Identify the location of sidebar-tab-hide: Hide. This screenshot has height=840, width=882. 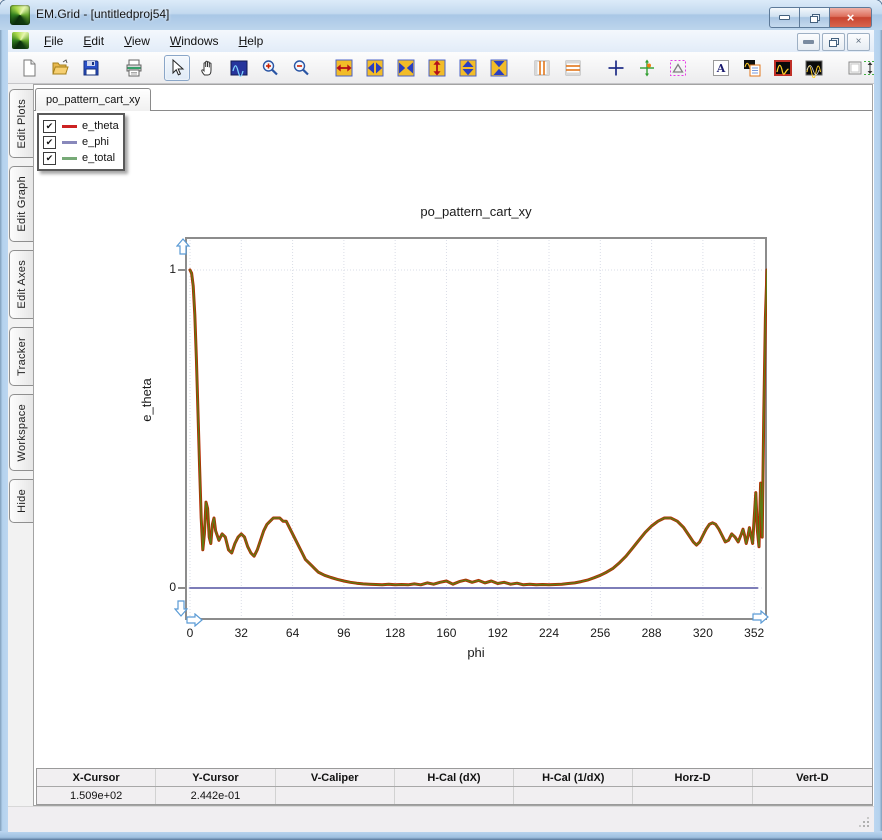
(21, 501).